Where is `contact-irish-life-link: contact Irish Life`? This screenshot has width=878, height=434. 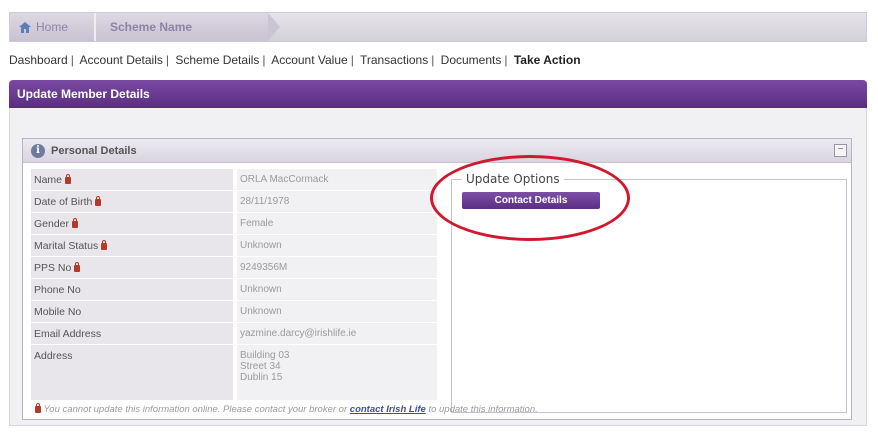 contact-irish-life-link: contact Irish Life is located at coordinates (388, 409).